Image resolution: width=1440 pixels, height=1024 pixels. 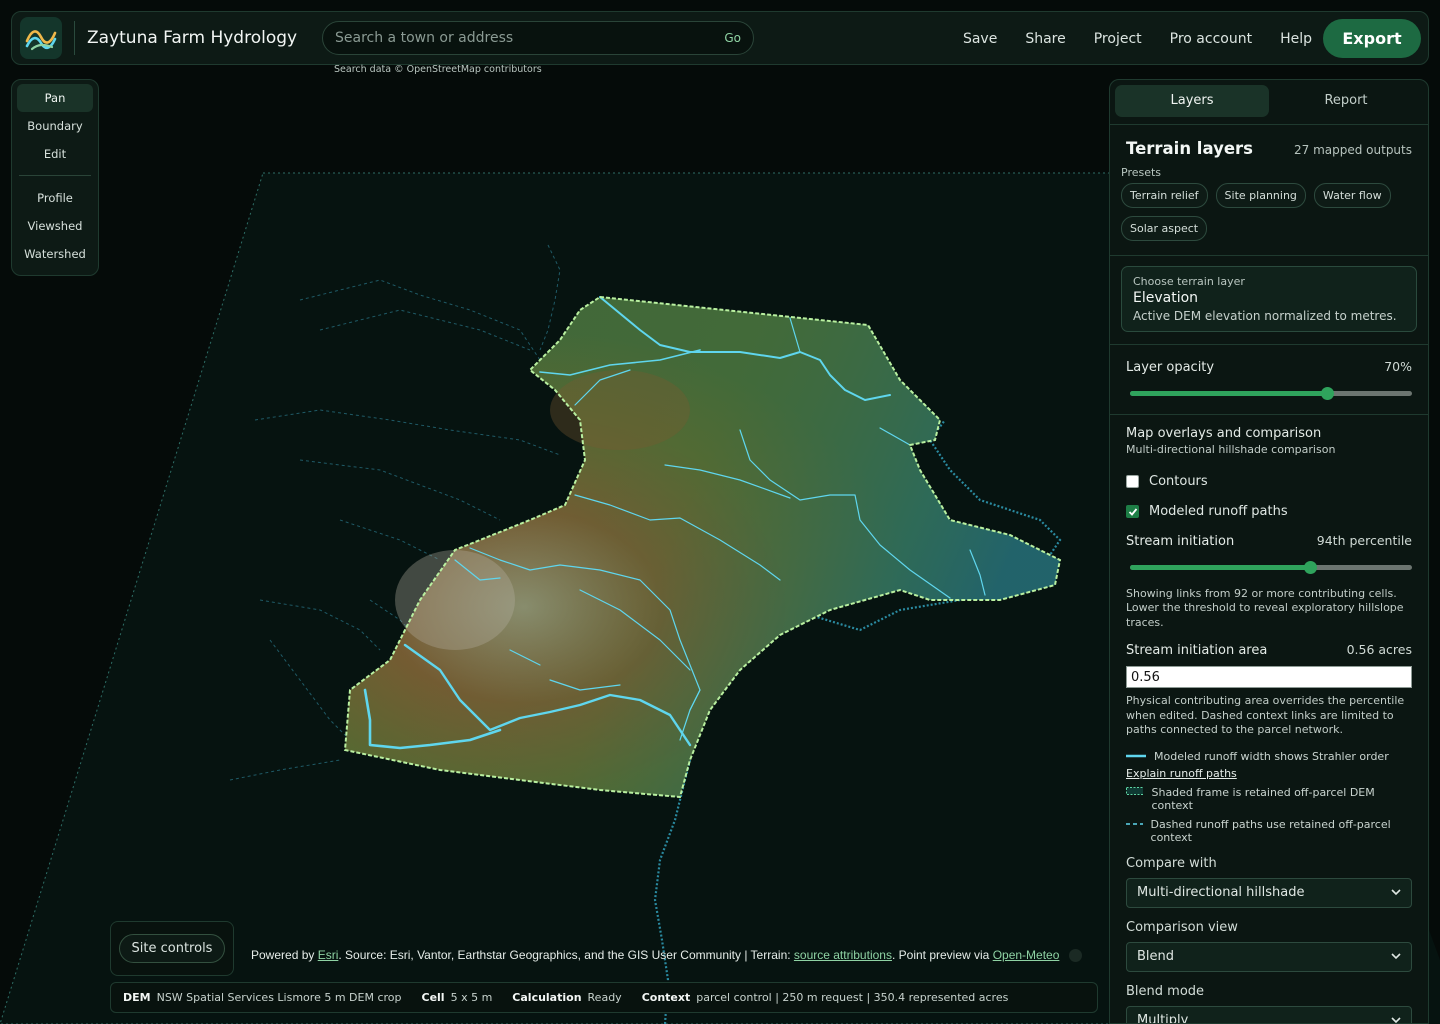 What do you see at coordinates (1182, 927) in the screenshot?
I see `view-label: Comparison view` at bounding box center [1182, 927].